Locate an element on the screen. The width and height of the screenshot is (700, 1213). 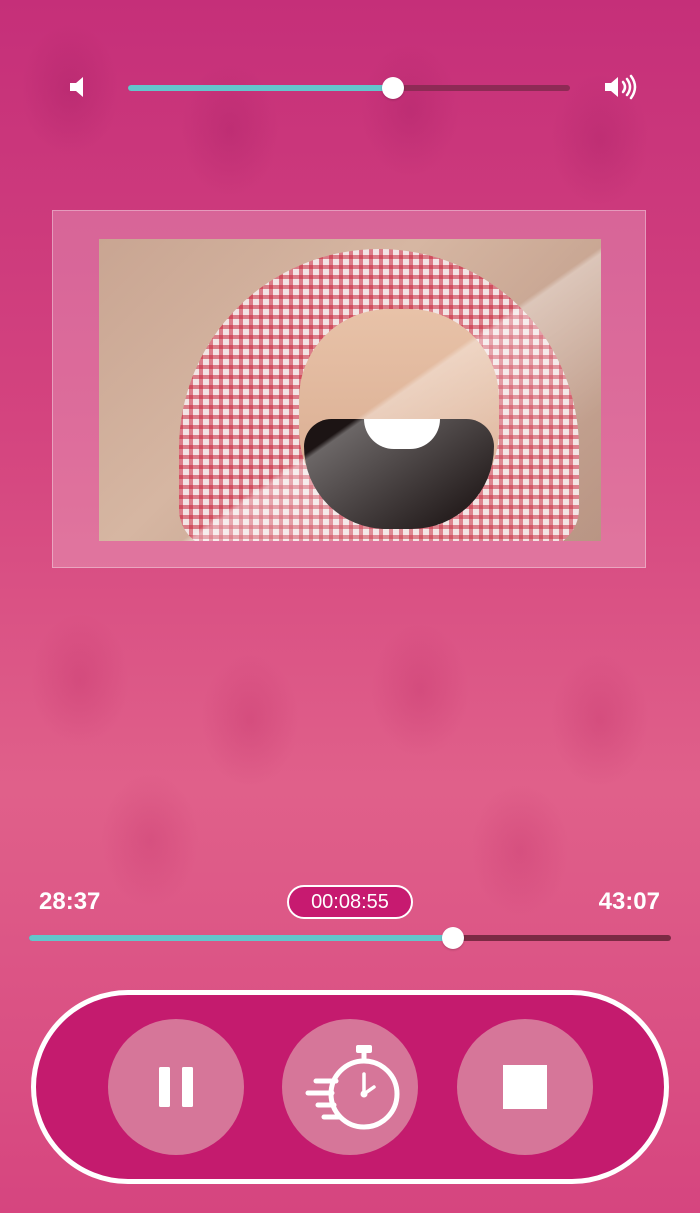
remaining-time-badge: 00:08:55 is located at coordinates (350, 902).